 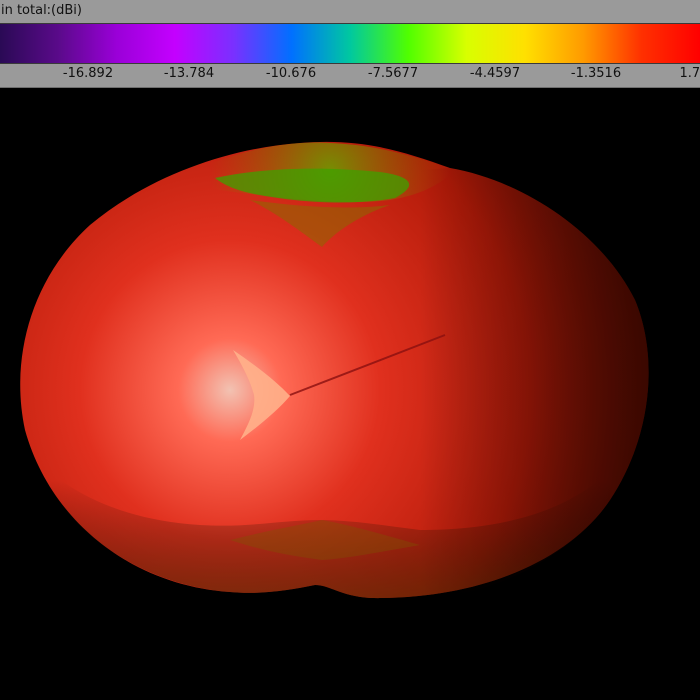 I want to click on colorbar-tick-label: -7.5677, so click(x=393, y=73).